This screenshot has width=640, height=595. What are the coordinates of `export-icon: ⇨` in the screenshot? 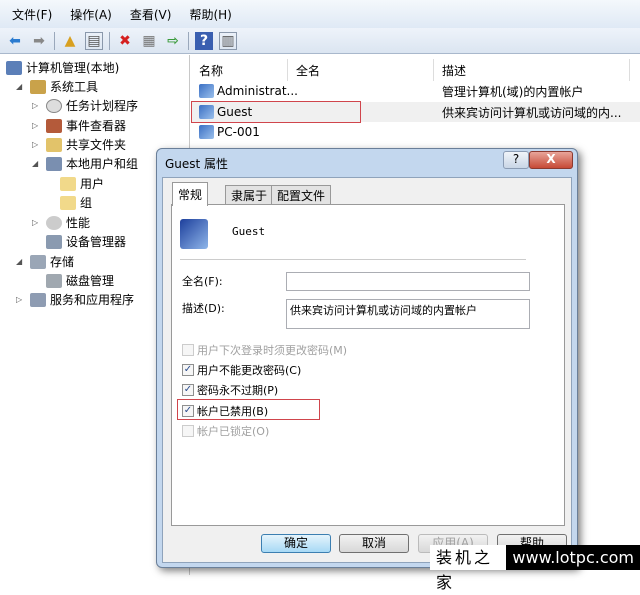 It's located at (173, 41).